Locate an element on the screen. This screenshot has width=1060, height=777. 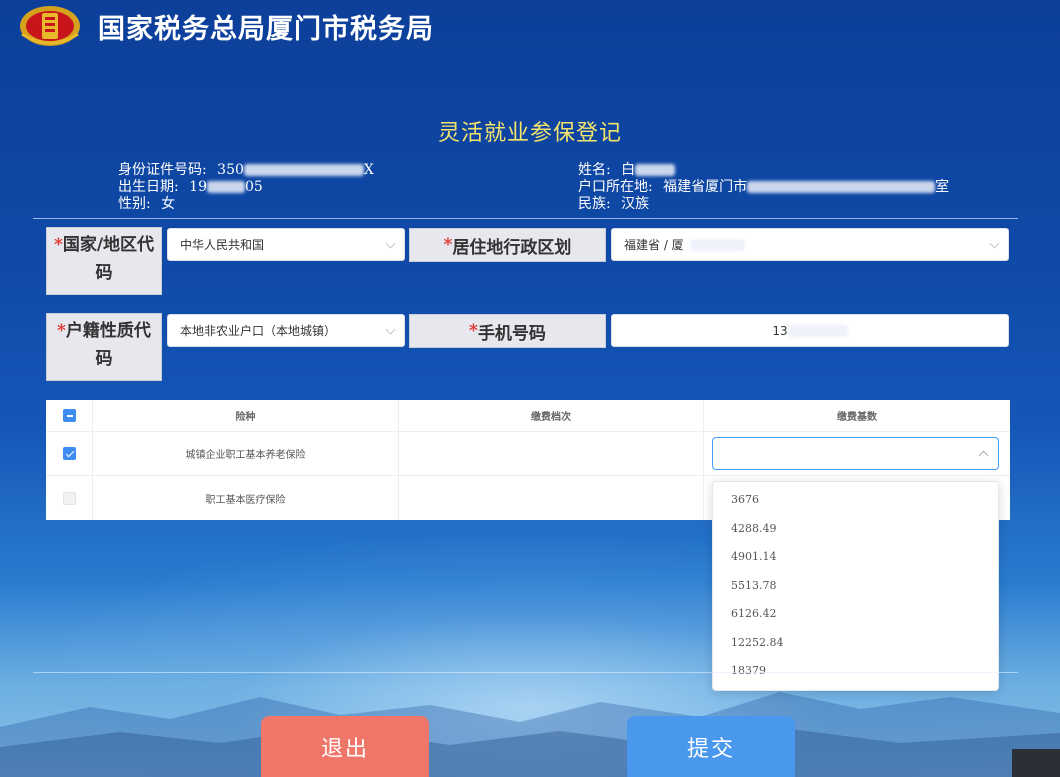
select-all-checkbox is located at coordinates (69, 415).